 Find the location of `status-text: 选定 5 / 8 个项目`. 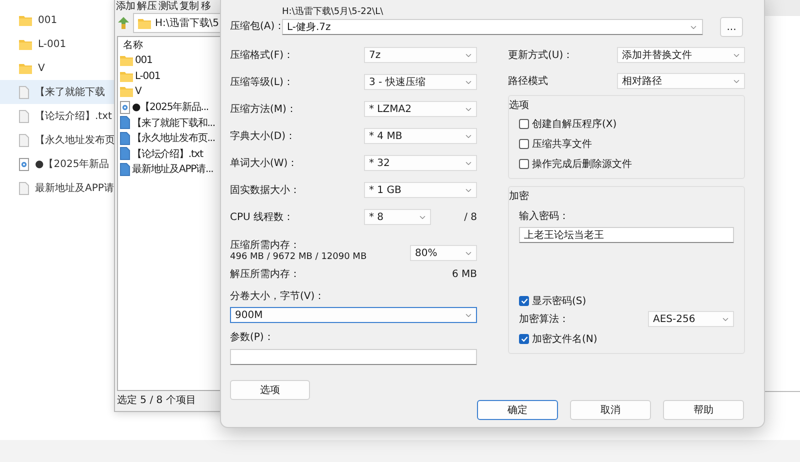

status-text: 选定 5 / 8 个项目 is located at coordinates (156, 401).